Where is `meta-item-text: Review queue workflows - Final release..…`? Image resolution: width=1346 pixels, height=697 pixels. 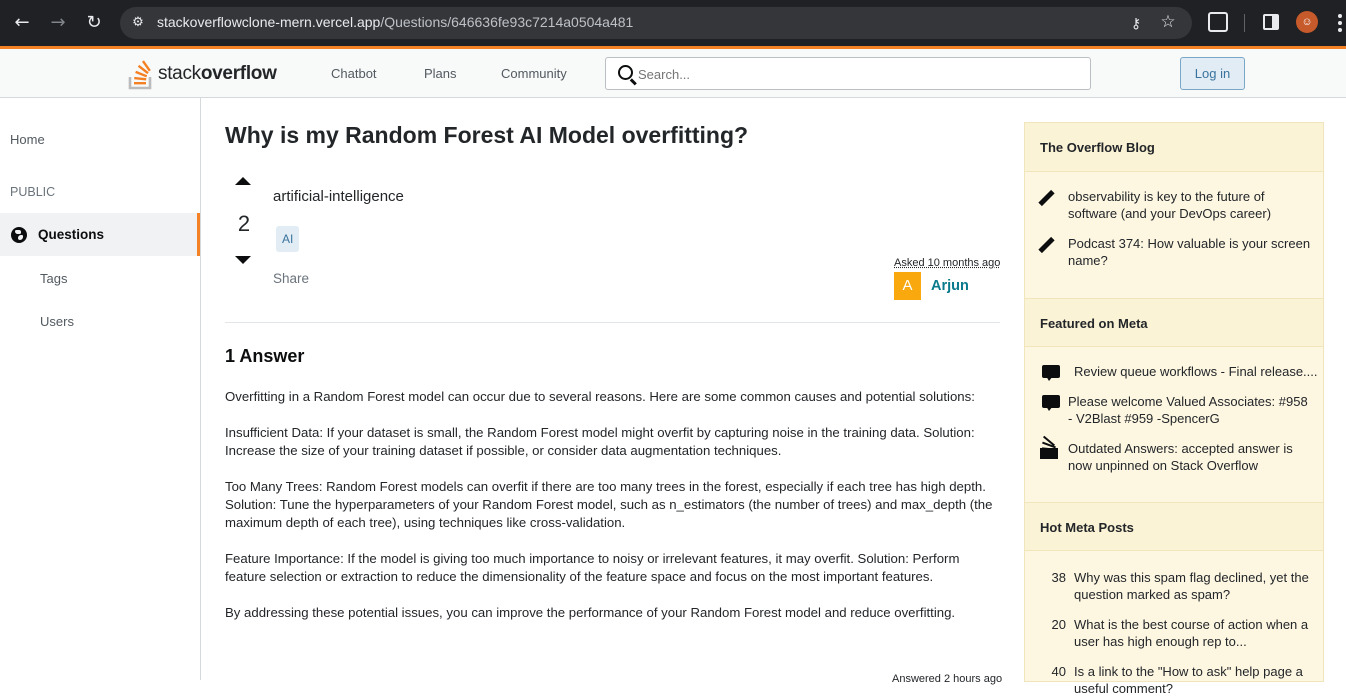 meta-item-text: Review queue workflows - Final release..… is located at coordinates (1196, 371).